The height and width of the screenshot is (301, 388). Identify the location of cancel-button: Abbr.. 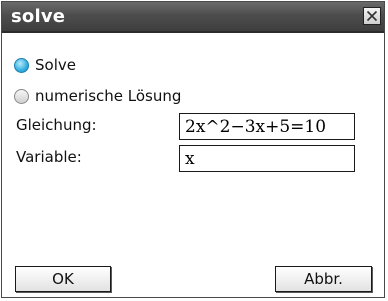
(323, 279).